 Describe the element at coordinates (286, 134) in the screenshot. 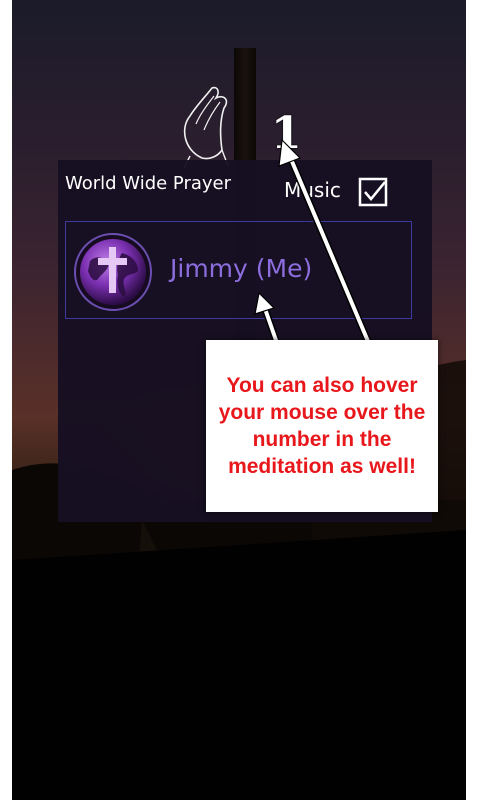

I see `meditation-count: 1` at that location.